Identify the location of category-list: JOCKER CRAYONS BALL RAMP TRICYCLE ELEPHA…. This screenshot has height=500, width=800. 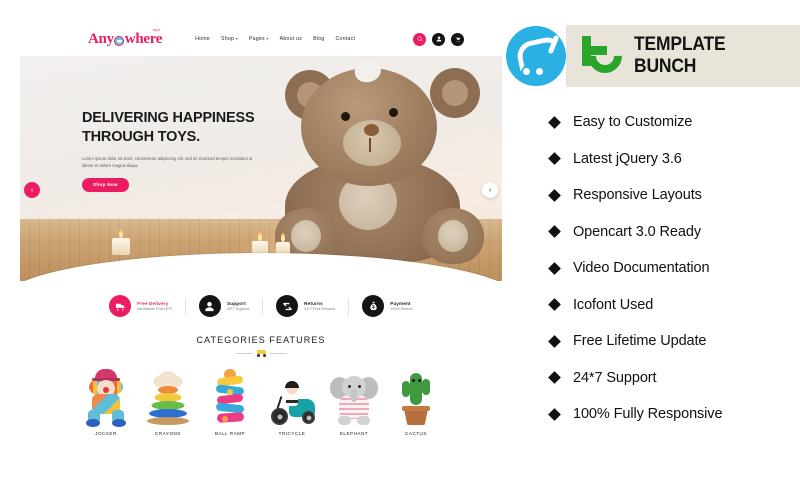
(261, 400).